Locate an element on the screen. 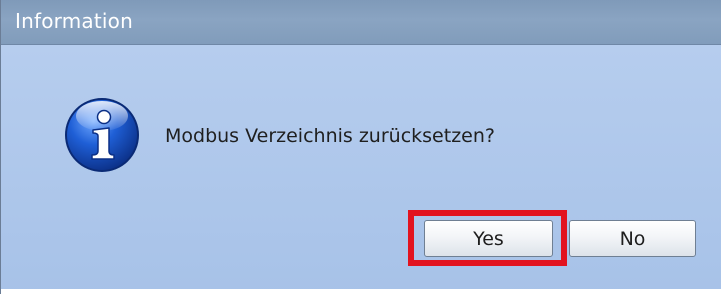 The height and width of the screenshot is (294, 721). bottom-edge is located at coordinates (361, 291).